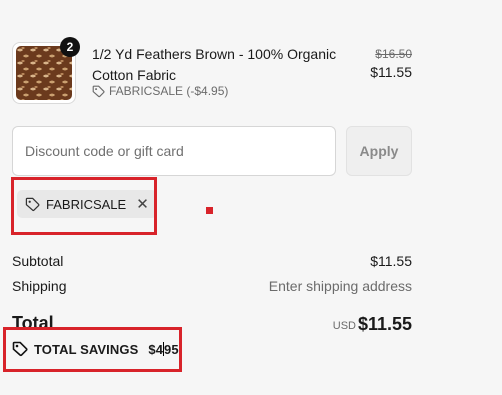 The width and height of the screenshot is (502, 395). What do you see at coordinates (393, 54) in the screenshot?
I see `original-price: $16.50` at bounding box center [393, 54].